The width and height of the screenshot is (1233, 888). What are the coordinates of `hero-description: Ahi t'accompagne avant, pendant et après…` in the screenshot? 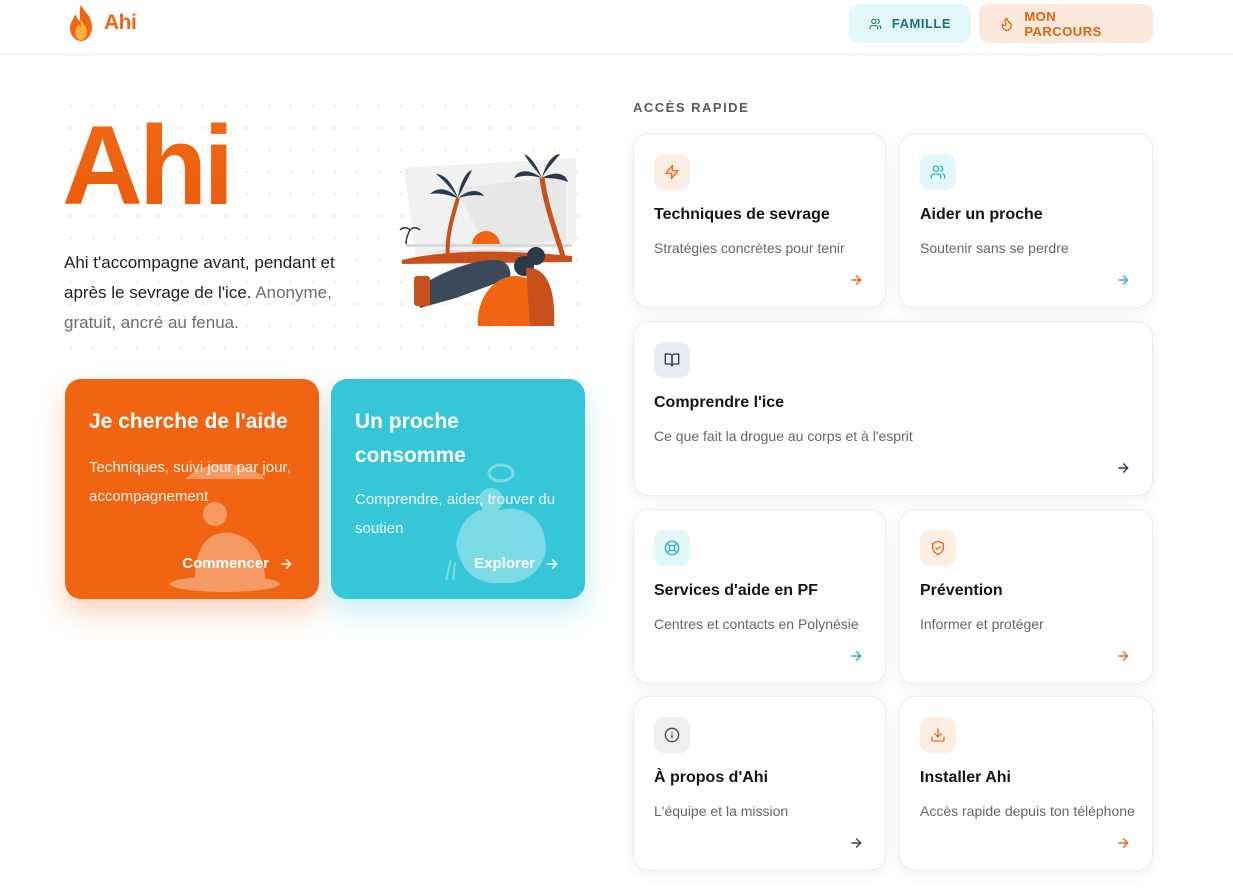 It's located at (209, 293).